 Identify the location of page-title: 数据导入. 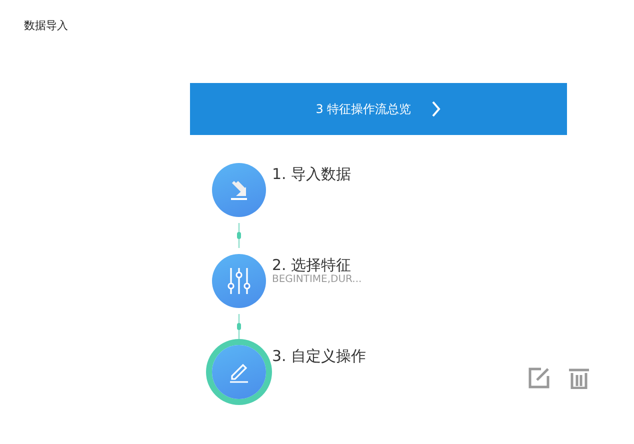
(46, 25).